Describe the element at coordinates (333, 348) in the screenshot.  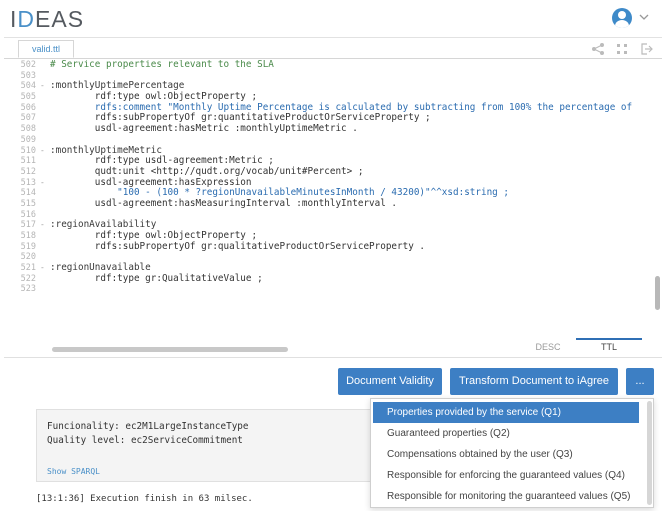
I see `view-tabs: DESC TTL` at that location.